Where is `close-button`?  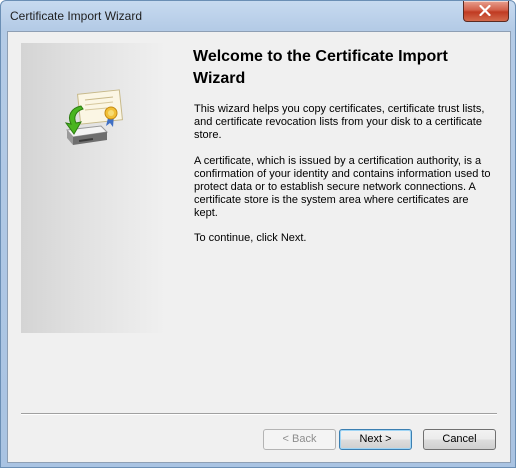
close-button is located at coordinates (486, 11).